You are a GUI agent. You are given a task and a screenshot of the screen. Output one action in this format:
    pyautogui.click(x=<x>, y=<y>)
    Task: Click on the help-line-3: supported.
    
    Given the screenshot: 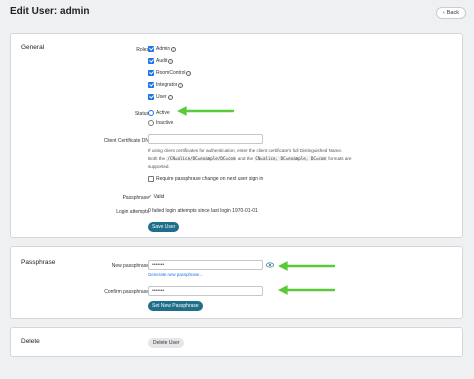 What is the action you would take?
    pyautogui.click(x=159, y=166)
    